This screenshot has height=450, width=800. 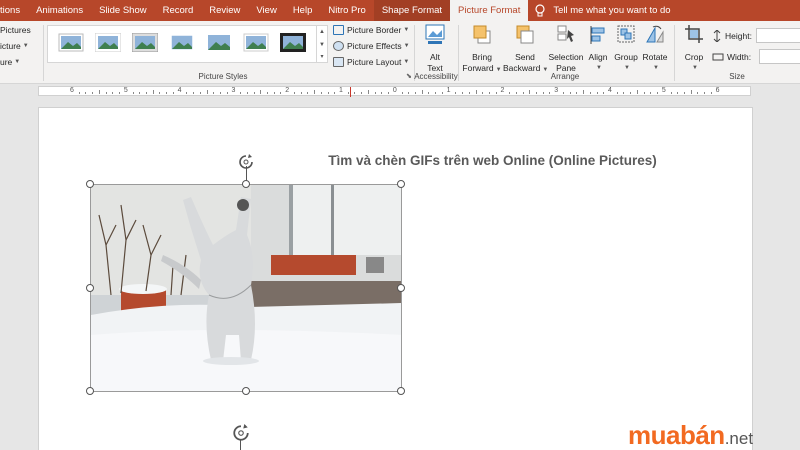 What do you see at coordinates (779, 56) in the screenshot?
I see `width-input` at bounding box center [779, 56].